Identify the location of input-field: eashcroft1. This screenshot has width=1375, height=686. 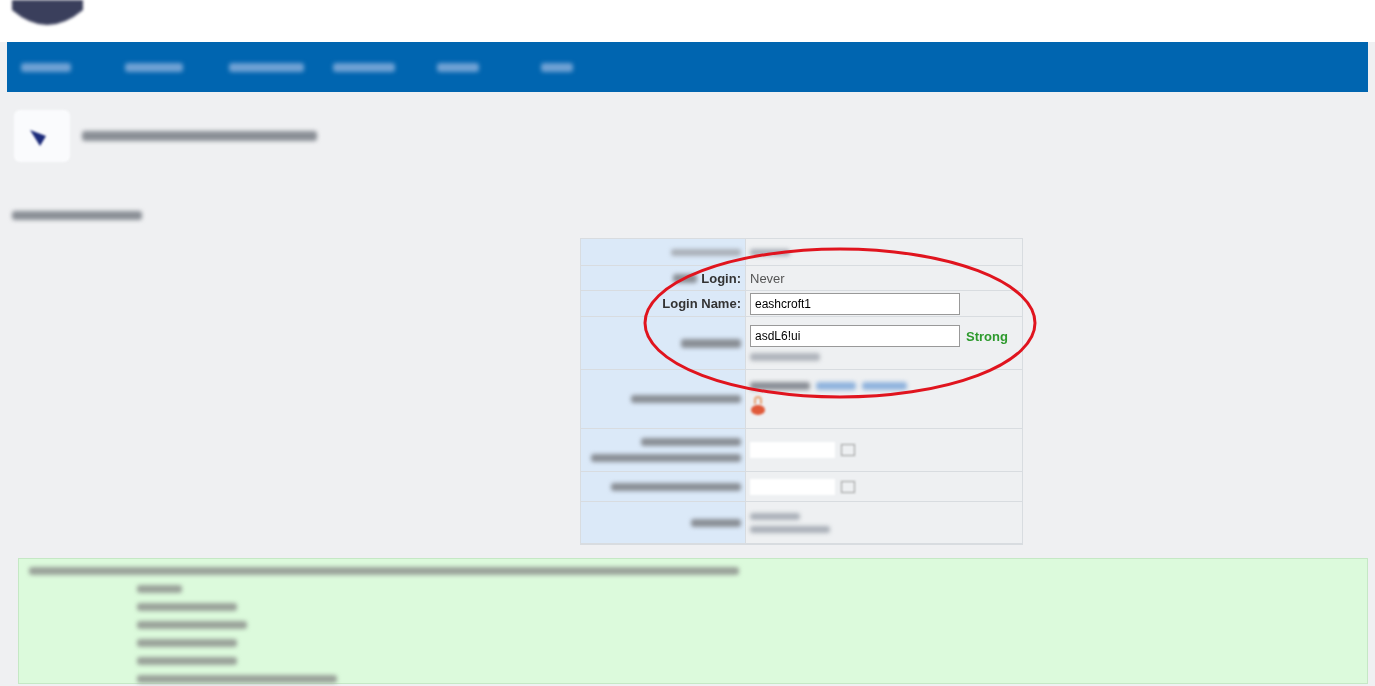
(855, 303).